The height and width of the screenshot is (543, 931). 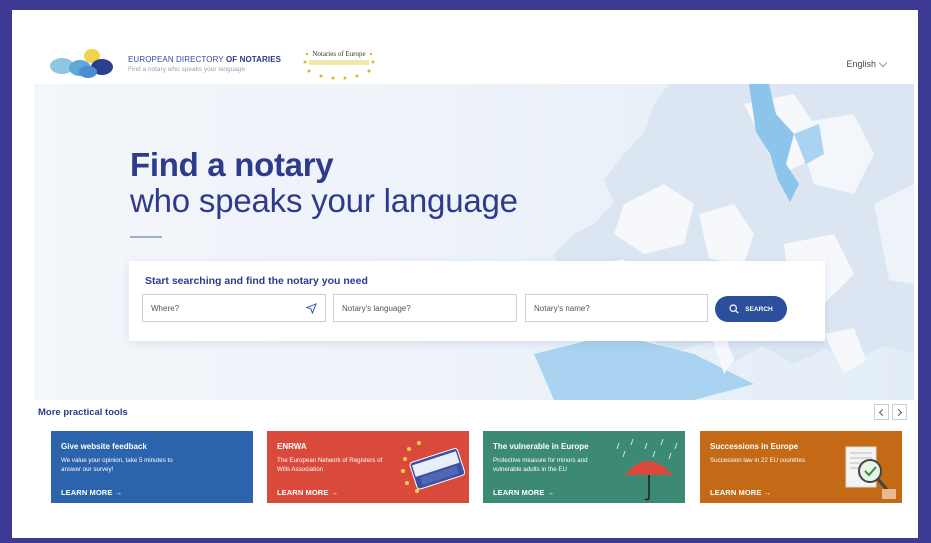 What do you see at coordinates (205, 59) in the screenshot?
I see `logo-title: EUROPEAN DIRECTORY OF NOTARIES` at bounding box center [205, 59].